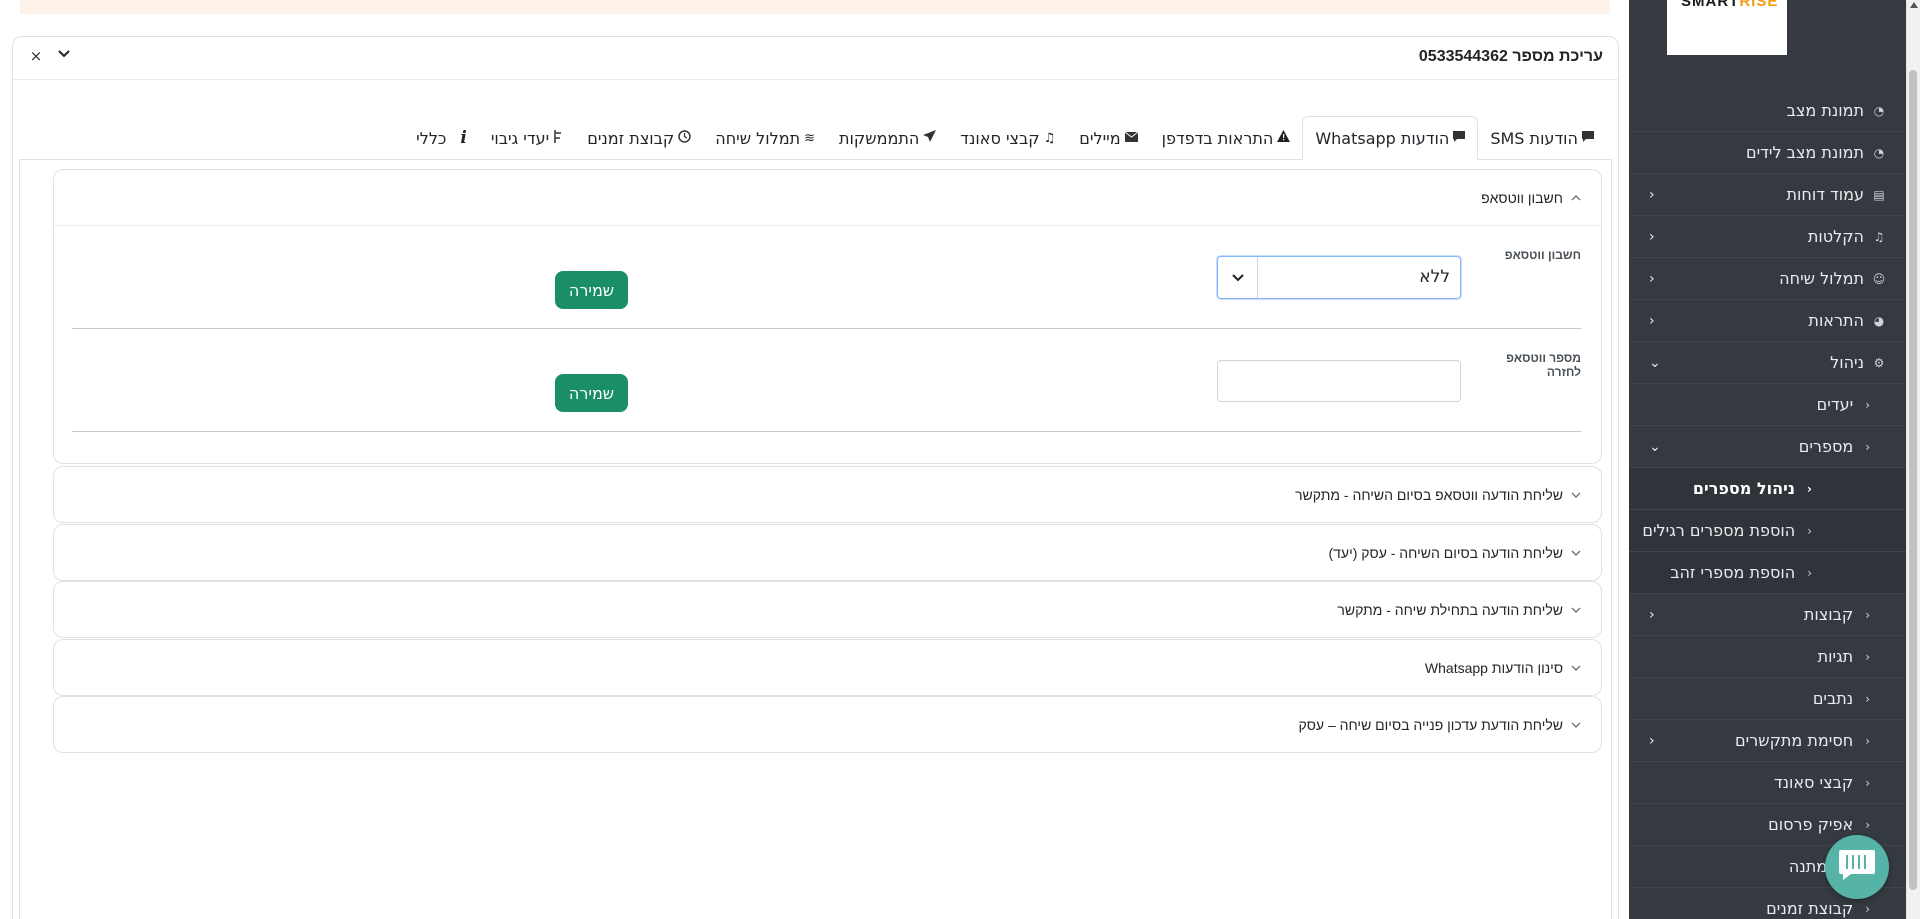  I want to click on tab-transcription: ≋ תמלול שיחה, so click(765, 138).